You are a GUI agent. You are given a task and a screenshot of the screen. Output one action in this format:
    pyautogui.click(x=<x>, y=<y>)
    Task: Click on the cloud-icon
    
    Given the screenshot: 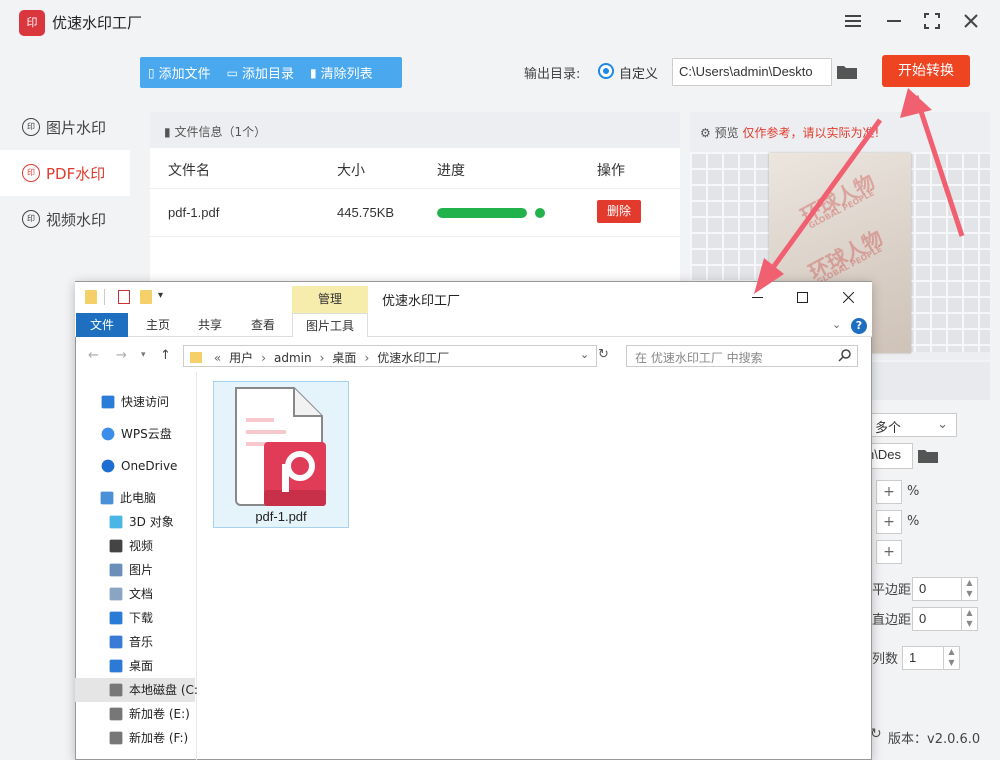 What is the action you would take?
    pyautogui.click(x=108, y=434)
    